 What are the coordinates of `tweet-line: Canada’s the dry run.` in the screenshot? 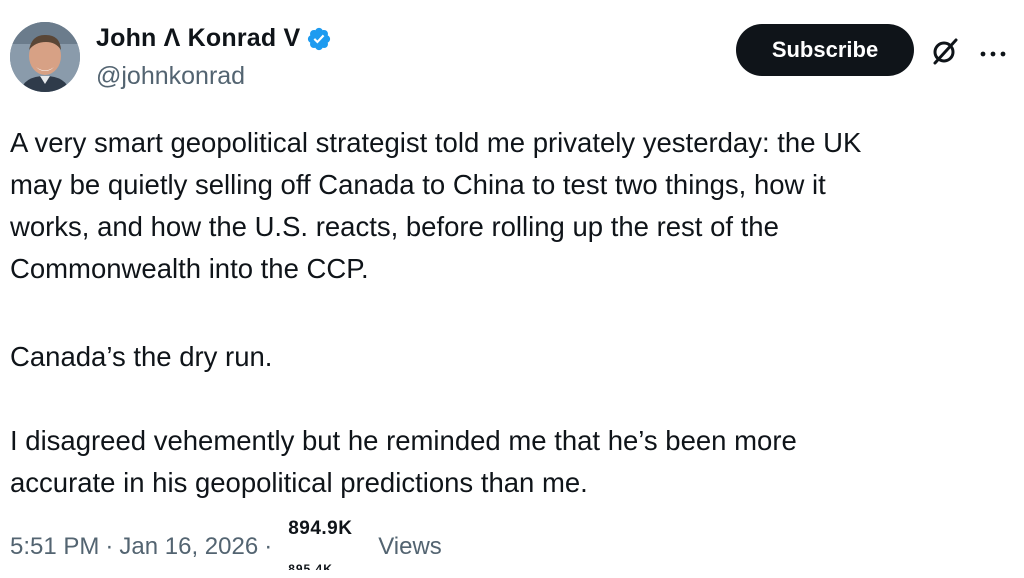 It's located at (141, 356).